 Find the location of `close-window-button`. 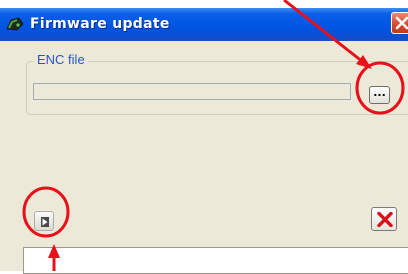

close-window-button is located at coordinates (399, 23).